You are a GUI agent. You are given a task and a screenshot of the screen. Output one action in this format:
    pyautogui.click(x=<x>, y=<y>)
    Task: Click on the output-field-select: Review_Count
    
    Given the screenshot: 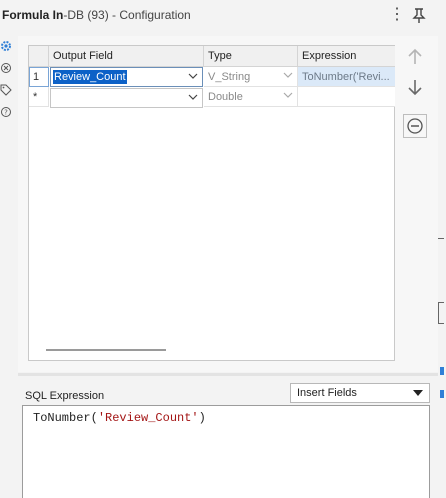 What is the action you would take?
    pyautogui.click(x=126, y=77)
    